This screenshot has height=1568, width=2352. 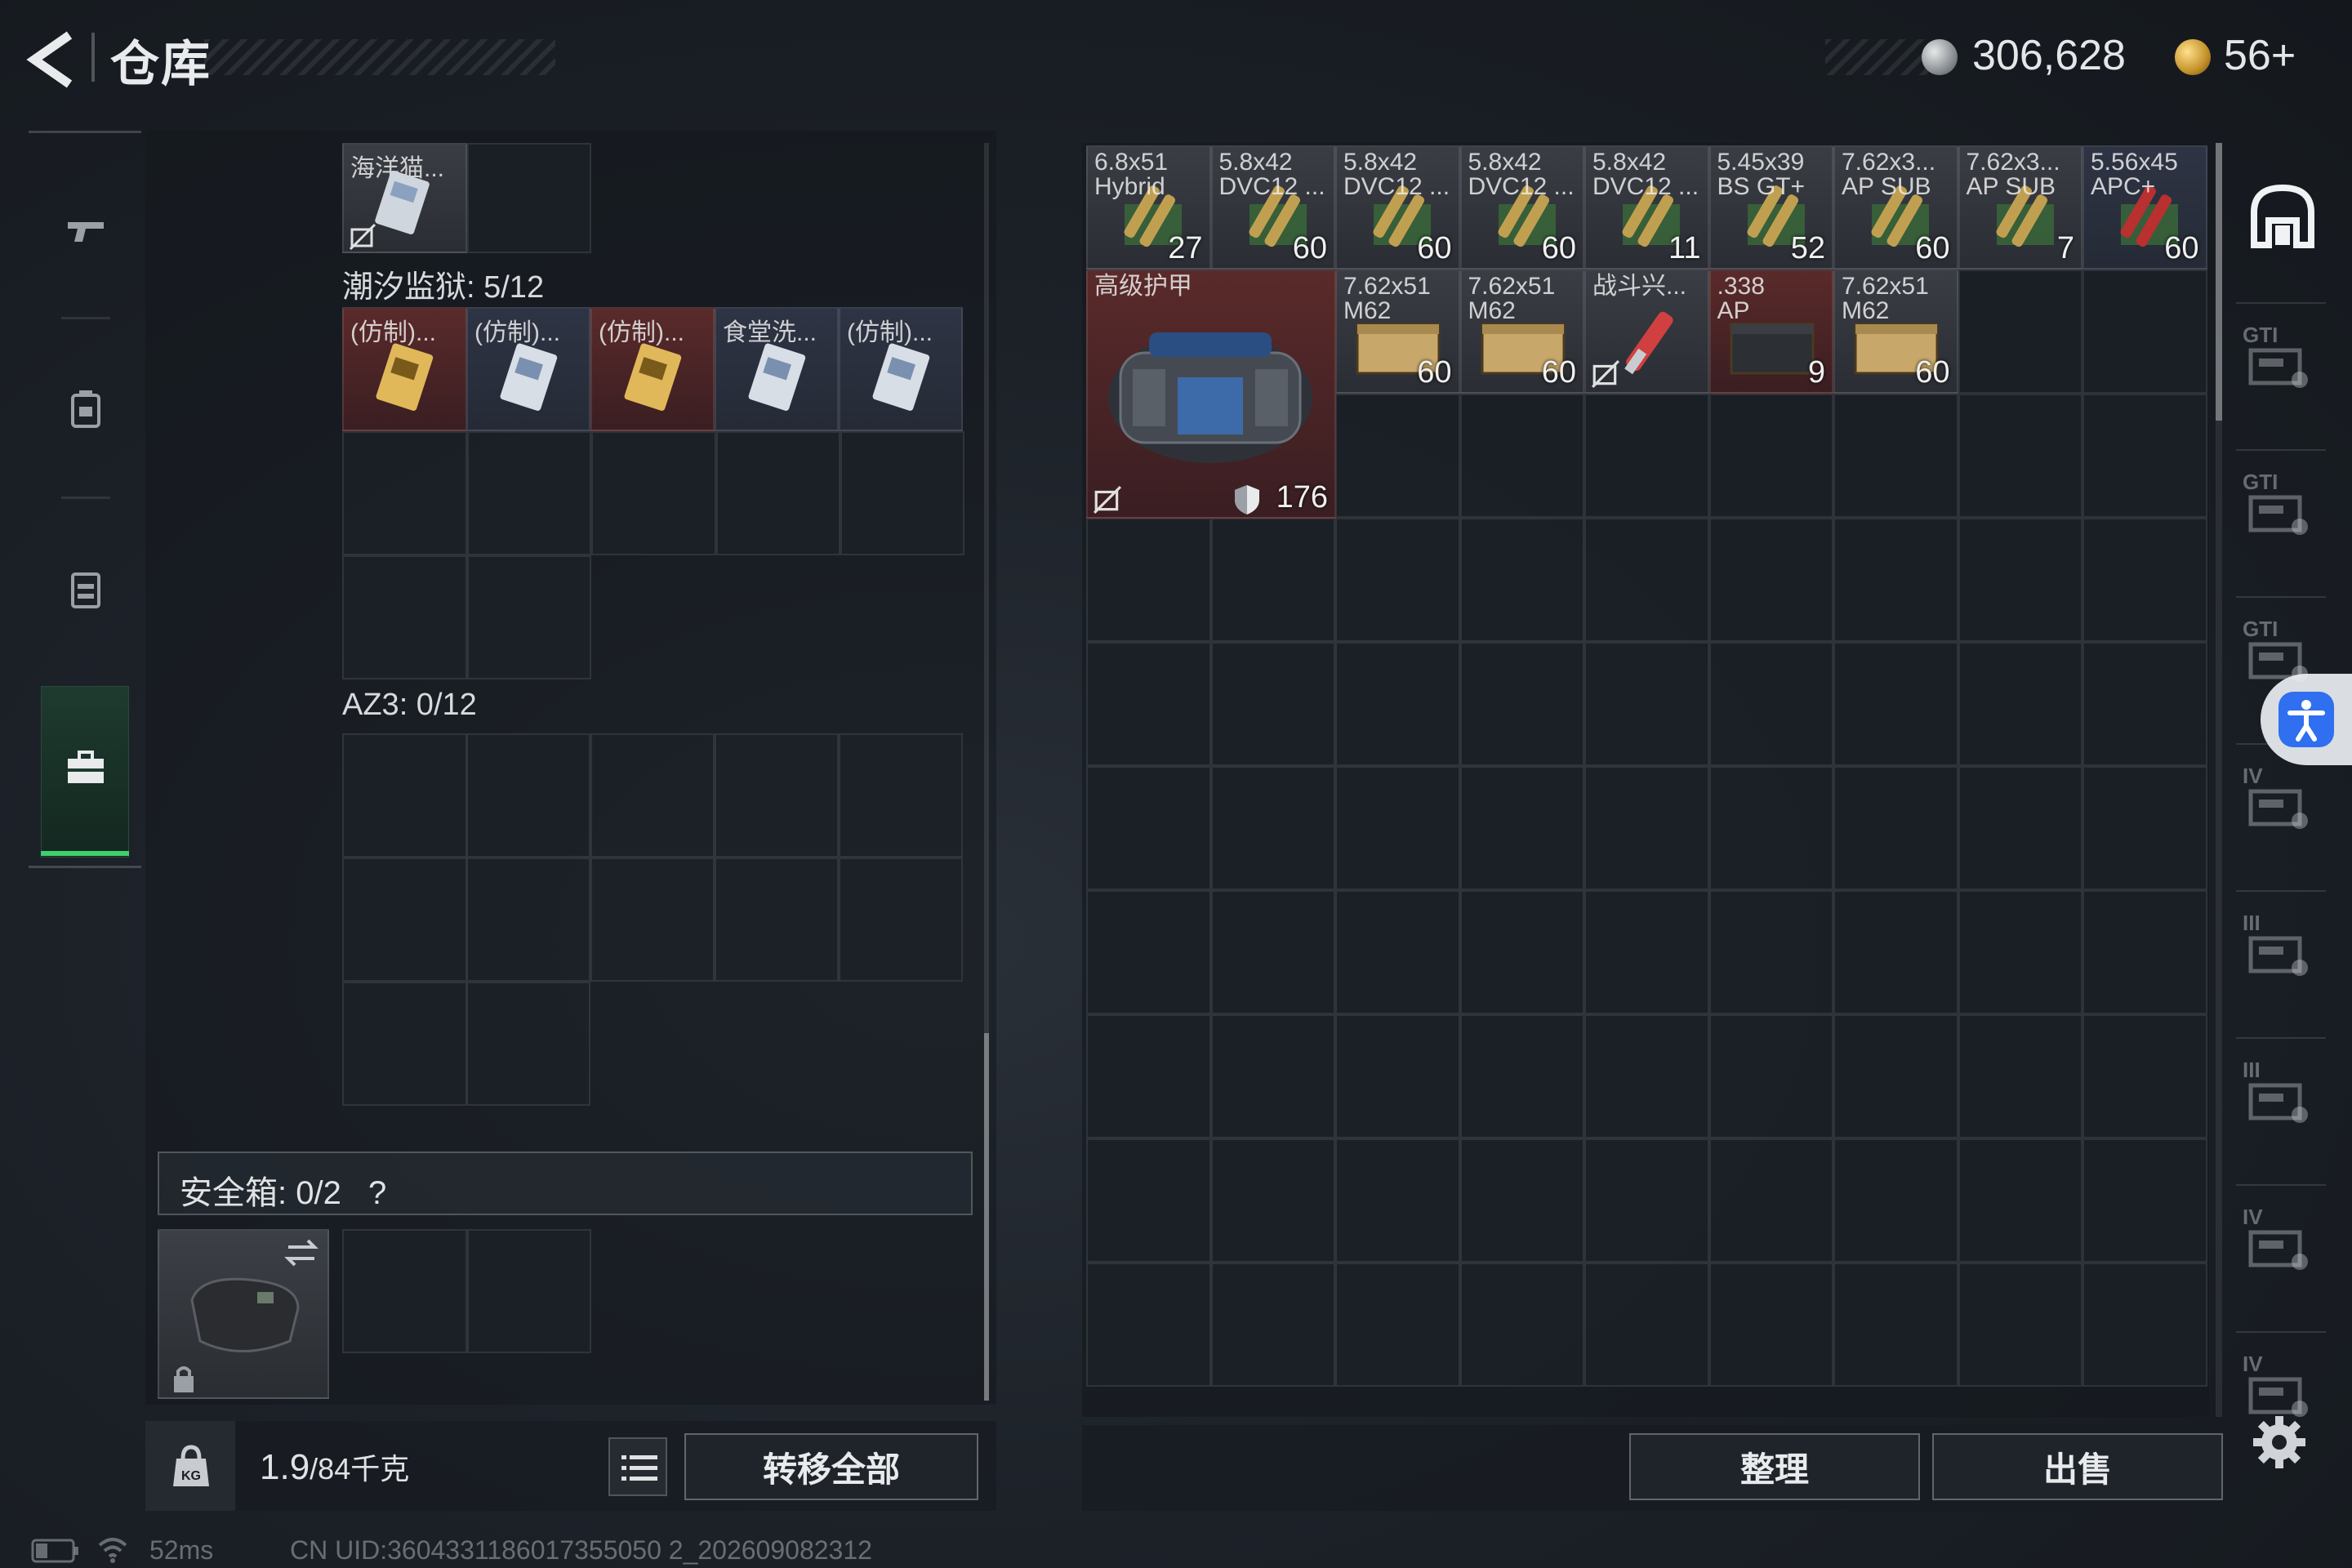 What do you see at coordinates (243, 1314) in the screenshot?
I see `safe-box-item` at bounding box center [243, 1314].